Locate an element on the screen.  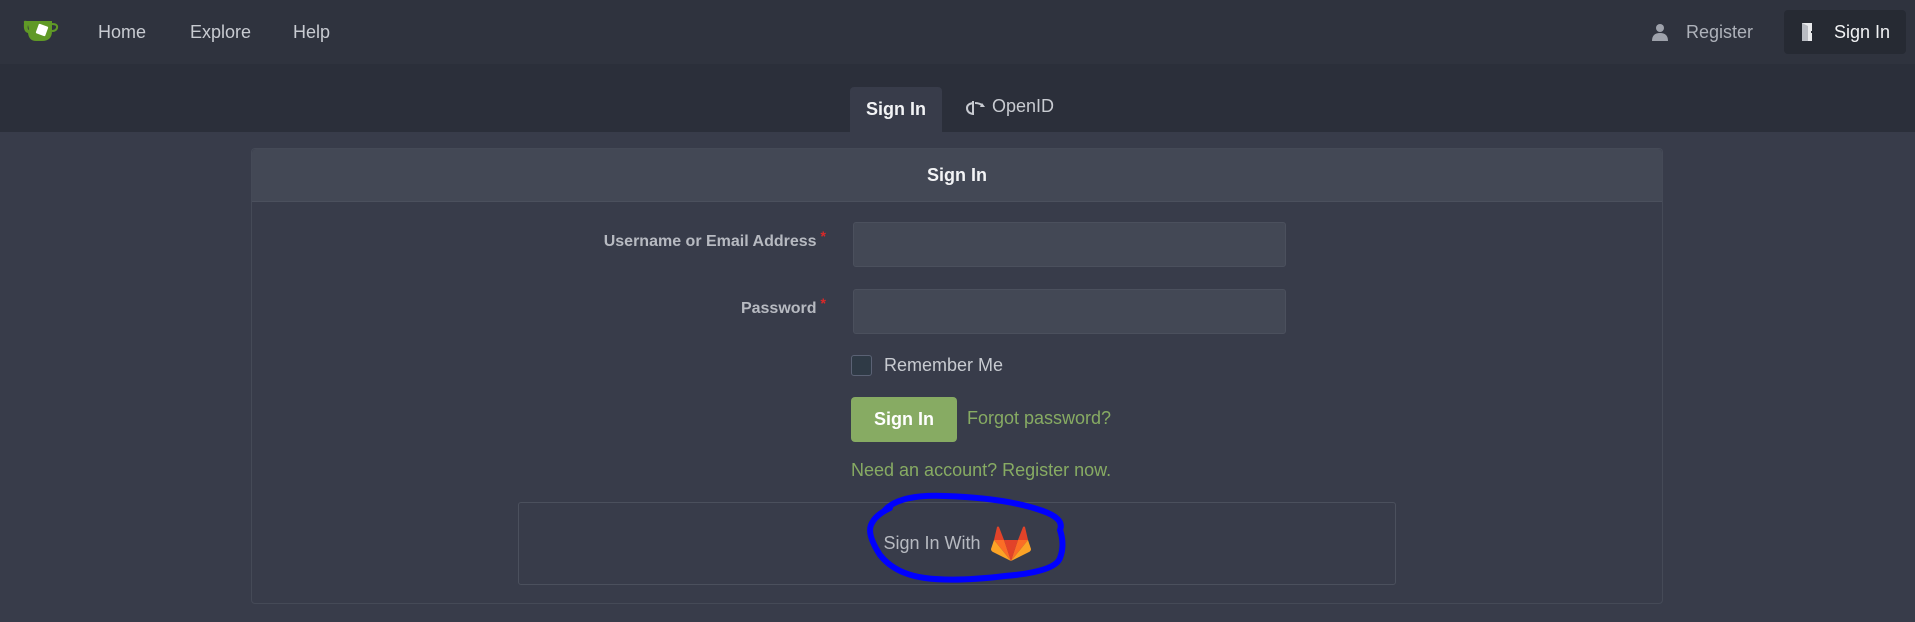
tab-signin: Sign In is located at coordinates (896, 109).